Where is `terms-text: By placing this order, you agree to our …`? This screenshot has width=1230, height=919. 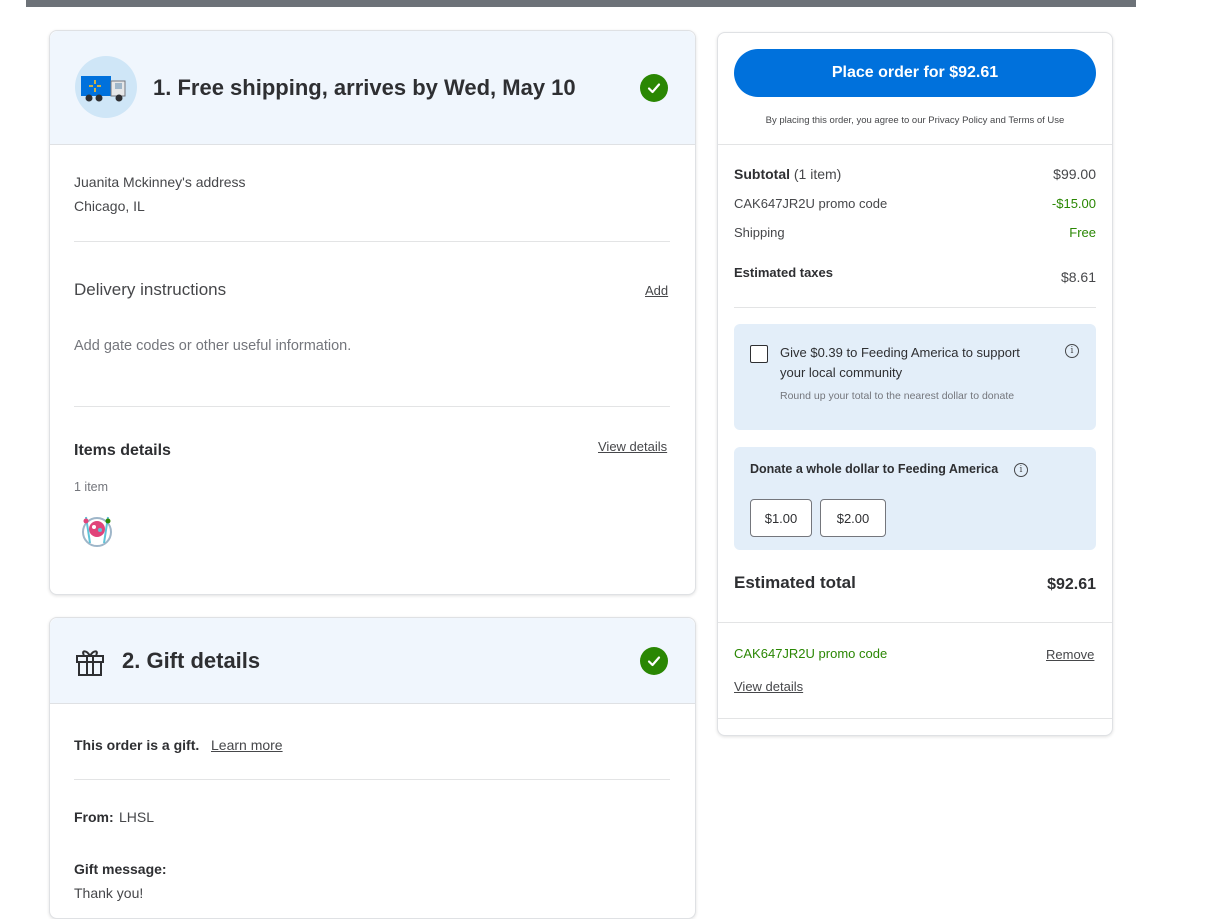 terms-text: By placing this order, you agree to our … is located at coordinates (915, 120).